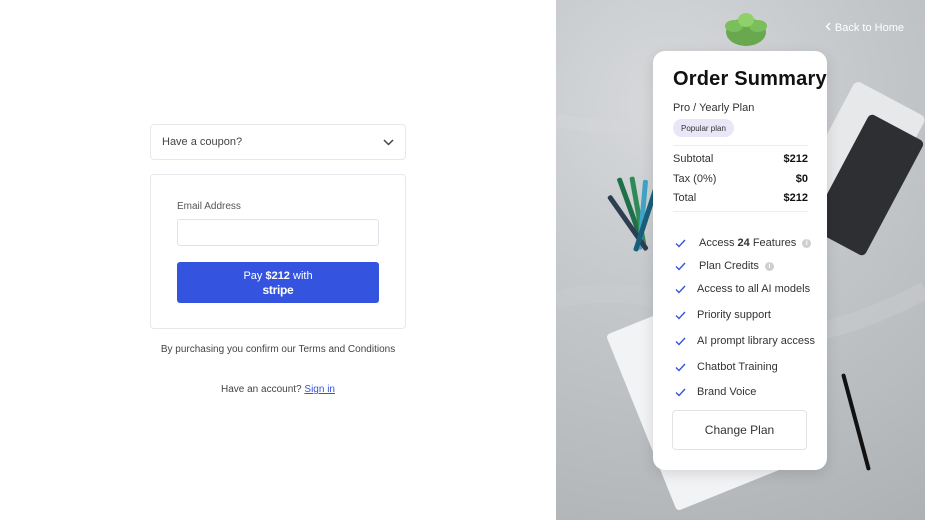 The width and height of the screenshot is (925, 520). Describe the element at coordinates (734, 315) in the screenshot. I see `feature-label: Priority support` at that location.